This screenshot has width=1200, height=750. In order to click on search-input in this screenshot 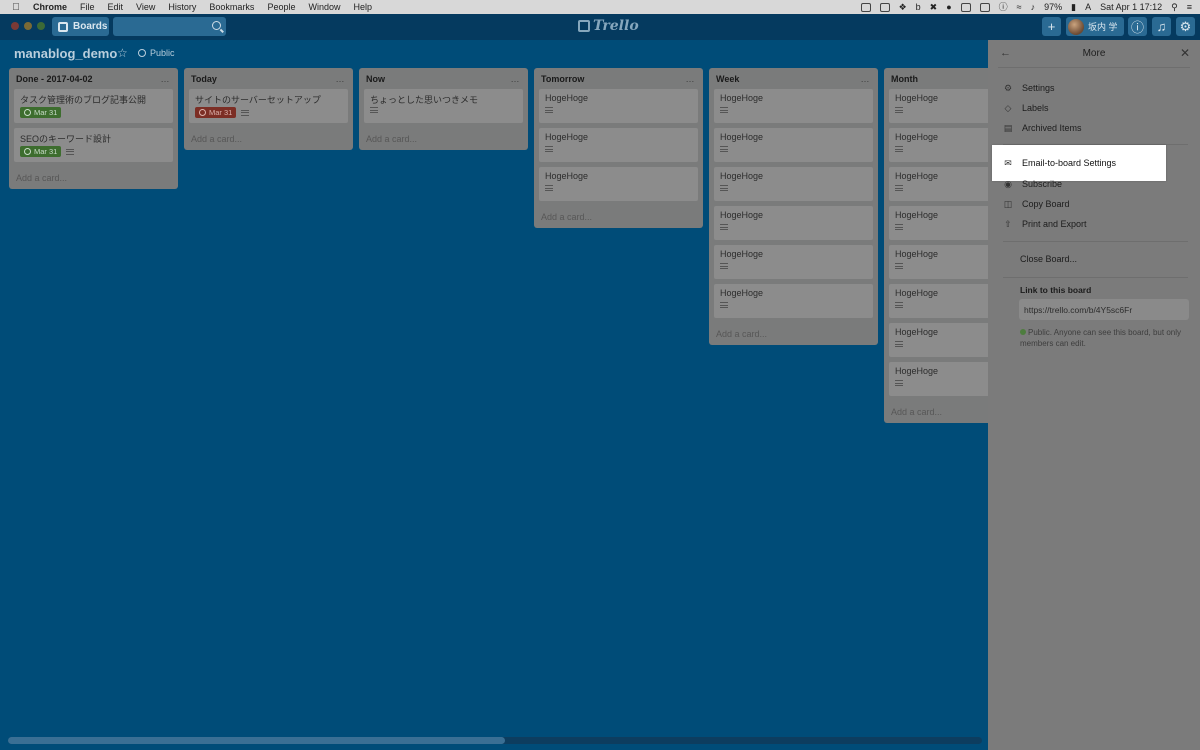, I will do `click(169, 27)`.